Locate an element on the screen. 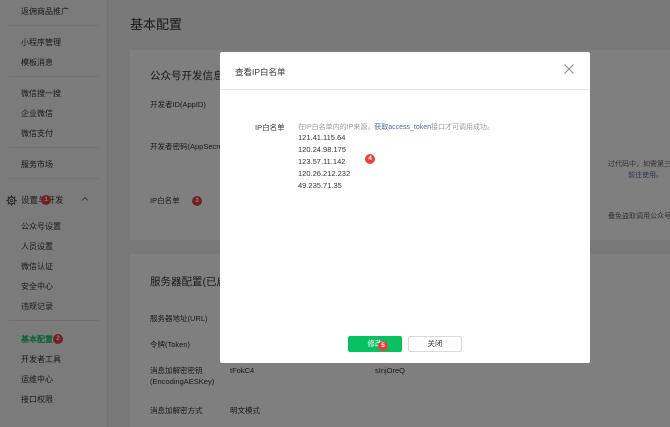 Image resolution: width=670 pixels, height=427 pixels. step-badge-4: 4 is located at coordinates (370, 159).